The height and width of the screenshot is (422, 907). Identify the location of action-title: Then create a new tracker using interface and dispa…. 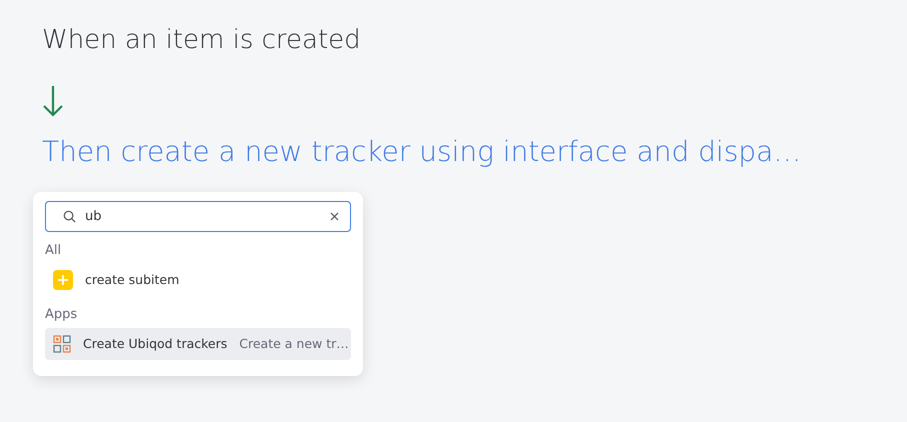
(422, 152).